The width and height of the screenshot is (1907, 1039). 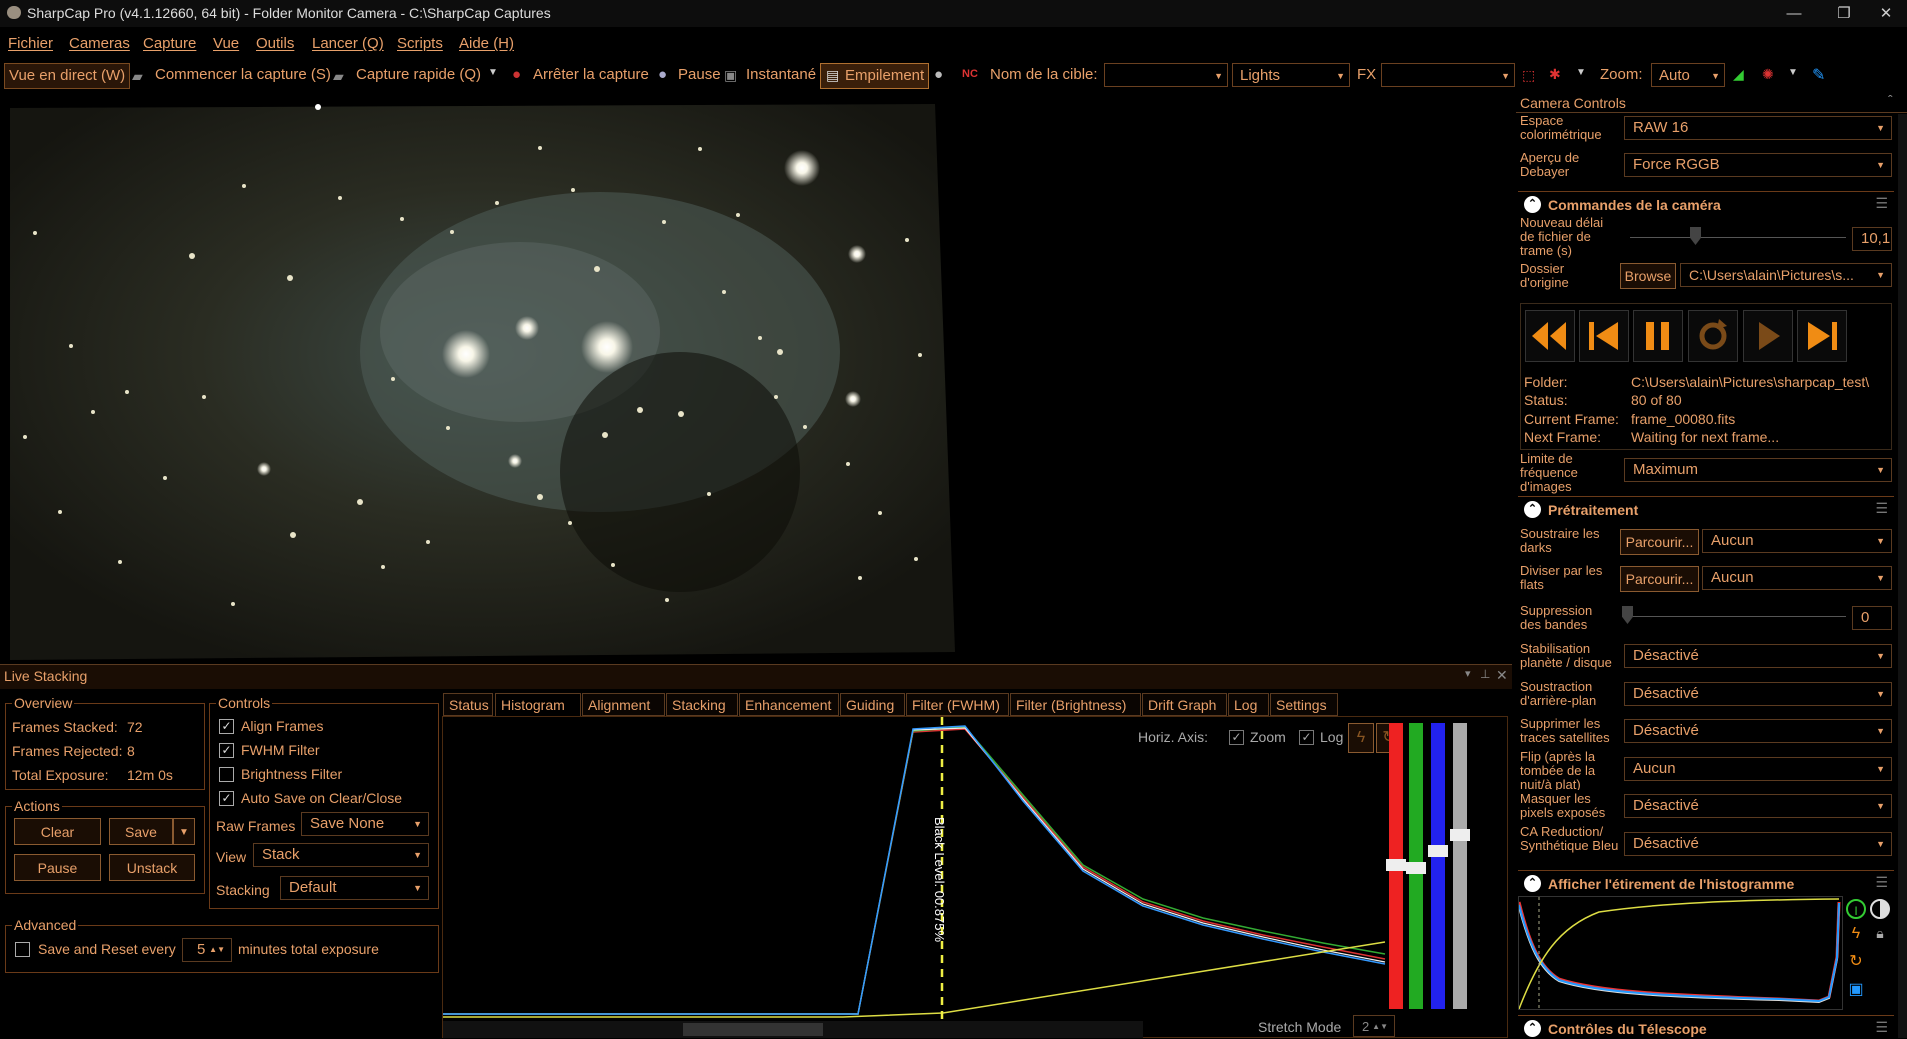 What do you see at coordinates (226, 726) in the screenshot?
I see `align-frames-checkbox: ✓` at bounding box center [226, 726].